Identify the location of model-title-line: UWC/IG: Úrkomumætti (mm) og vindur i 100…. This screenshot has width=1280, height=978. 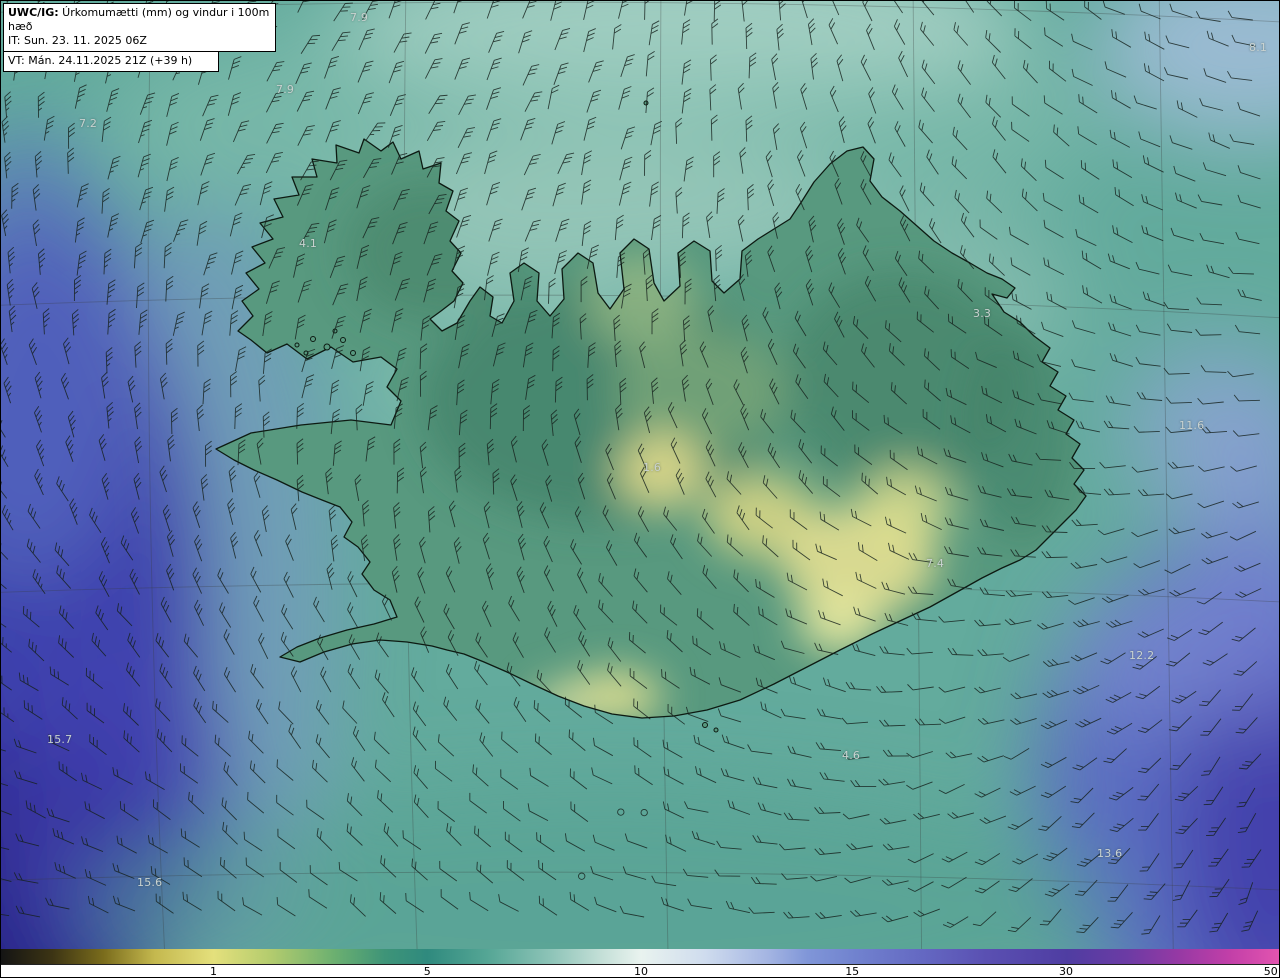
(139, 20).